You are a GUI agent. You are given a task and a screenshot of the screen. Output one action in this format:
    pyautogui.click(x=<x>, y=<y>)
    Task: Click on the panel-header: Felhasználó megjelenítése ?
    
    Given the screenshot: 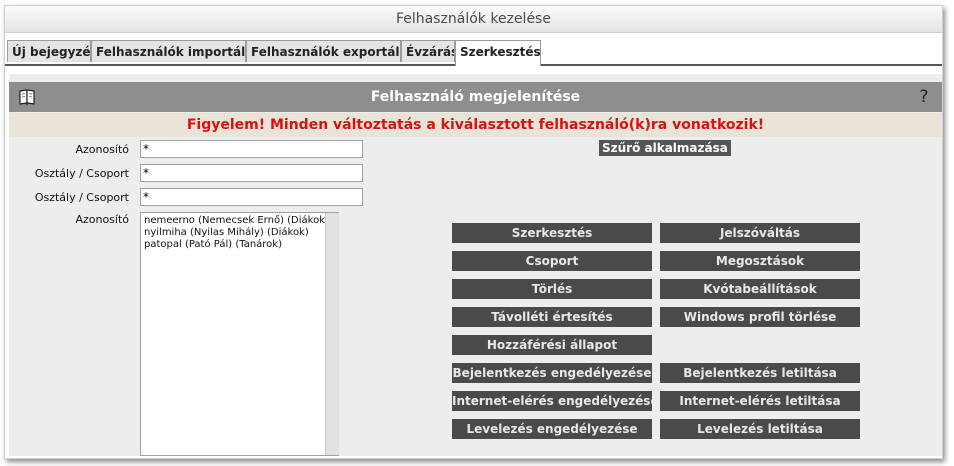 What is the action you would take?
    pyautogui.click(x=475, y=97)
    